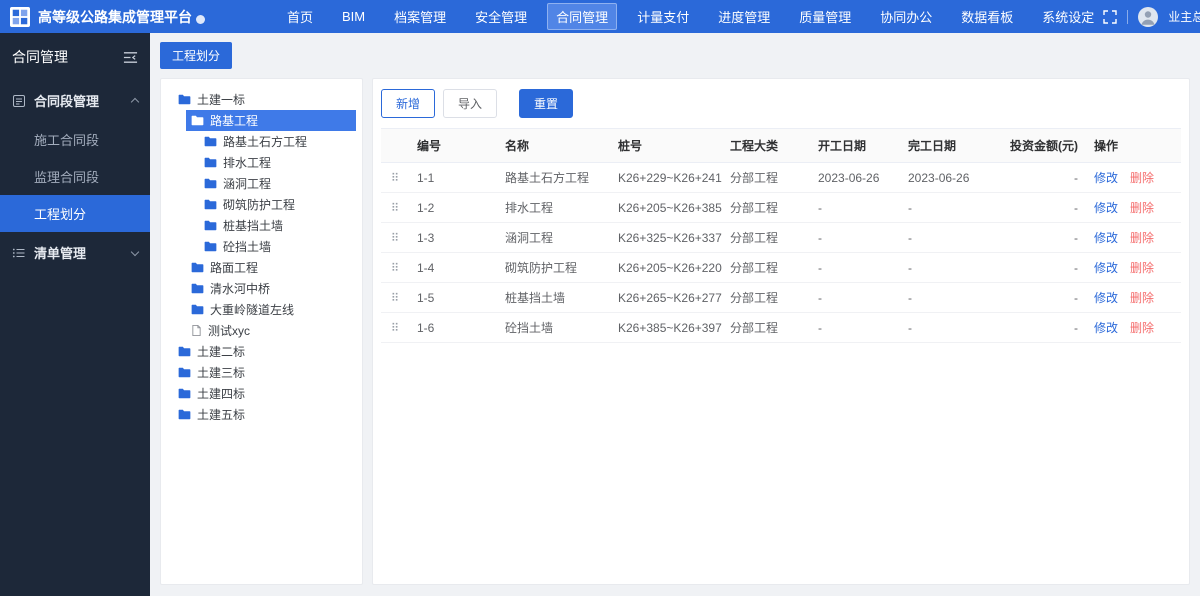  What do you see at coordinates (264, 393) in the screenshot?
I see `tree-node: 土建四标` at bounding box center [264, 393].